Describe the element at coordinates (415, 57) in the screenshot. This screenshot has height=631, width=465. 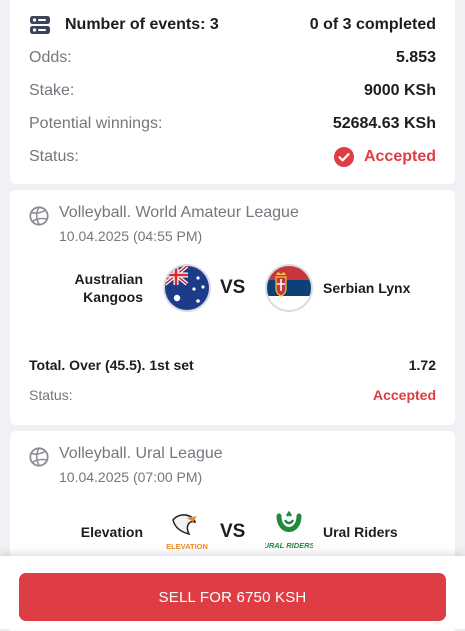
I see `odds-value: 5.853` at that location.